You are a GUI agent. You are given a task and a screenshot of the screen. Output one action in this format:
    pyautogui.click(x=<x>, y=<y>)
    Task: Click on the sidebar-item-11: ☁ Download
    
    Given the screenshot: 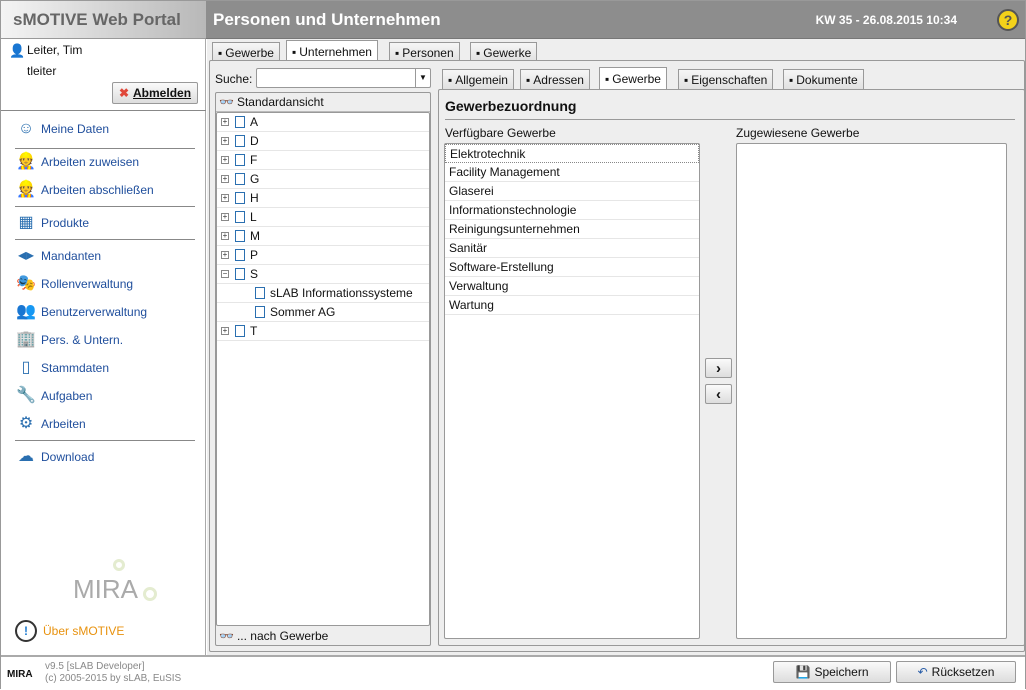 What is the action you would take?
    pyautogui.click(x=54, y=457)
    